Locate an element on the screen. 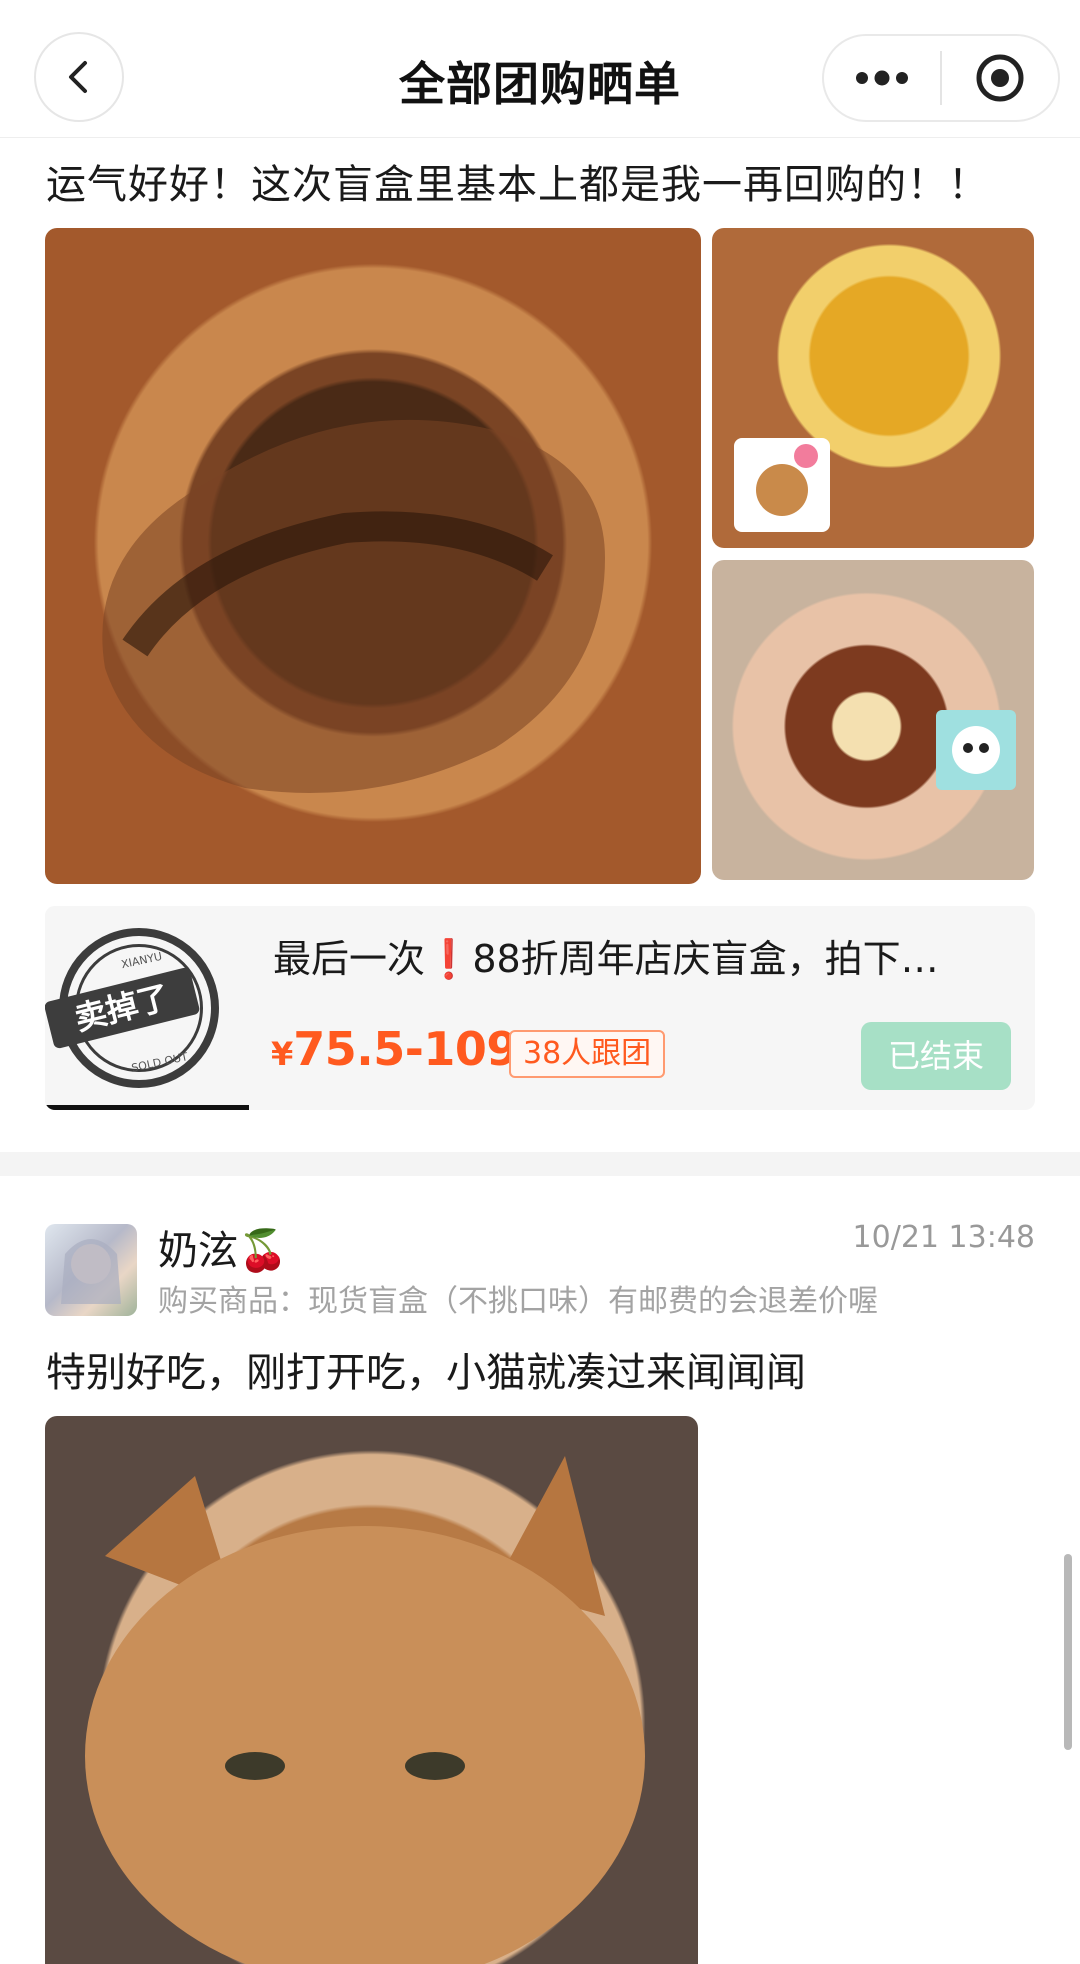 The image size is (1080, 1964). photo-bread-sandwich is located at coordinates (354, 606).